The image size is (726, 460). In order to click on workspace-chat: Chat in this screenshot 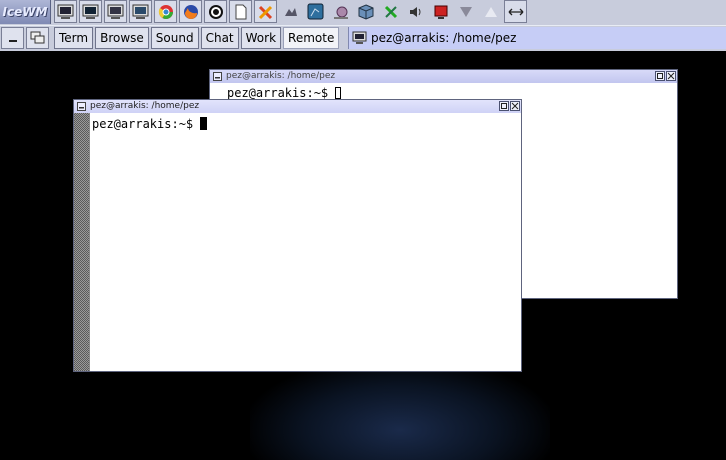, I will do `click(219, 38)`.